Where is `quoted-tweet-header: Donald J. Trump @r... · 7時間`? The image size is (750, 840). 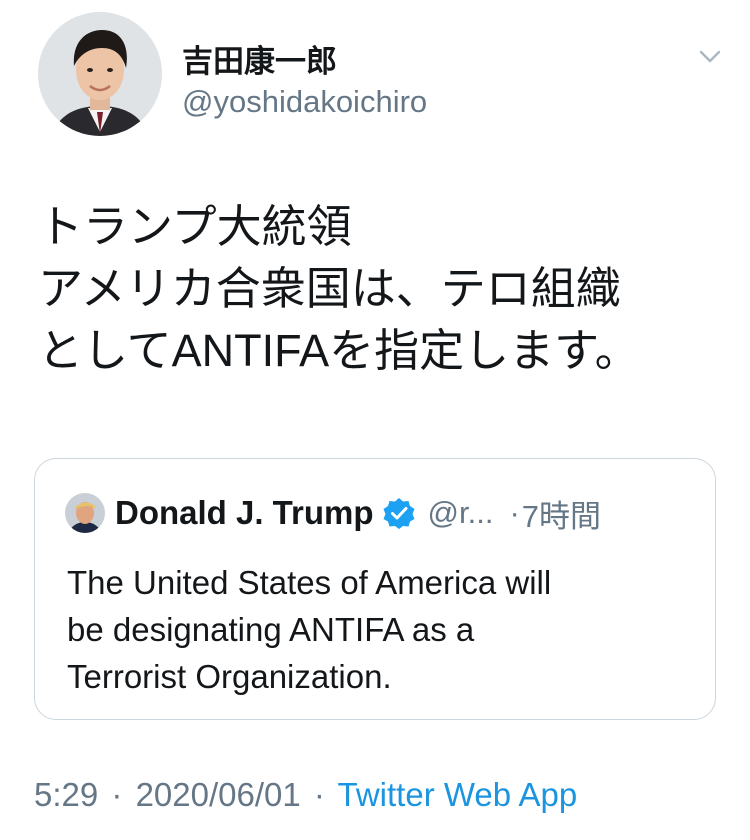 quoted-tweet-header: Donald J. Trump @r... · 7時間 is located at coordinates (333, 513).